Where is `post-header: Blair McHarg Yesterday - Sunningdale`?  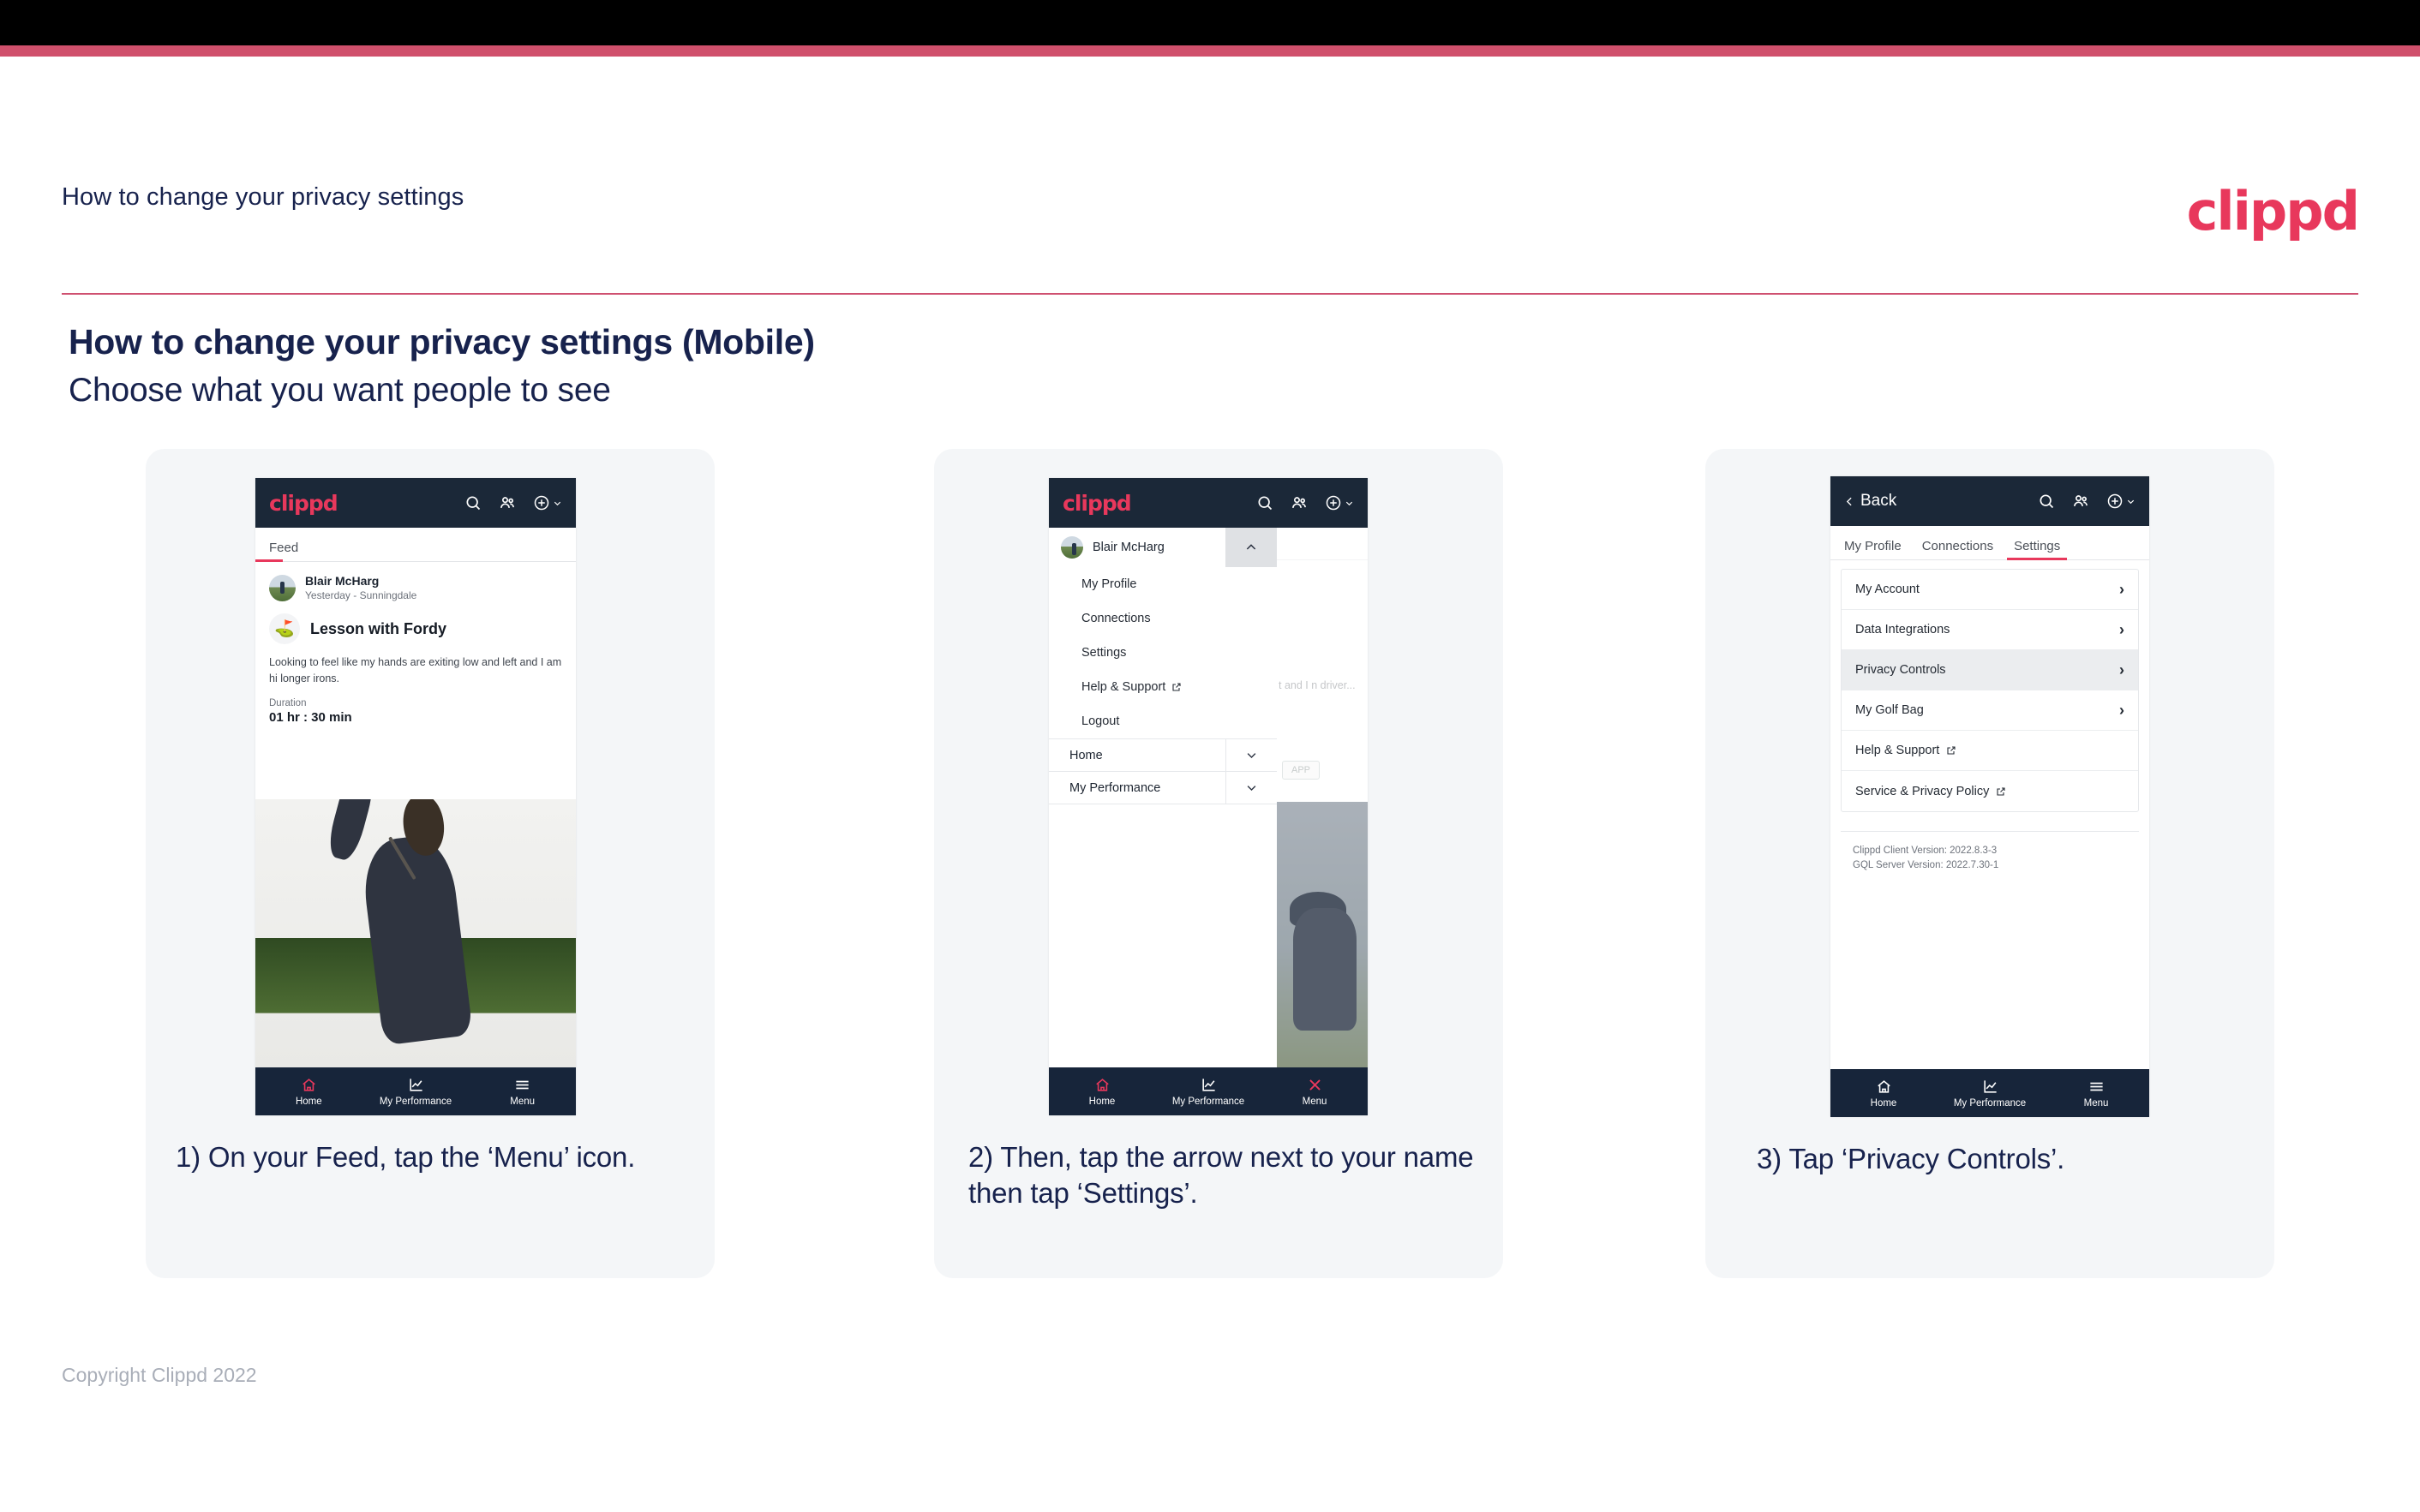
post-header: Blair McHarg Yesterday - Sunningdale is located at coordinates (415, 588).